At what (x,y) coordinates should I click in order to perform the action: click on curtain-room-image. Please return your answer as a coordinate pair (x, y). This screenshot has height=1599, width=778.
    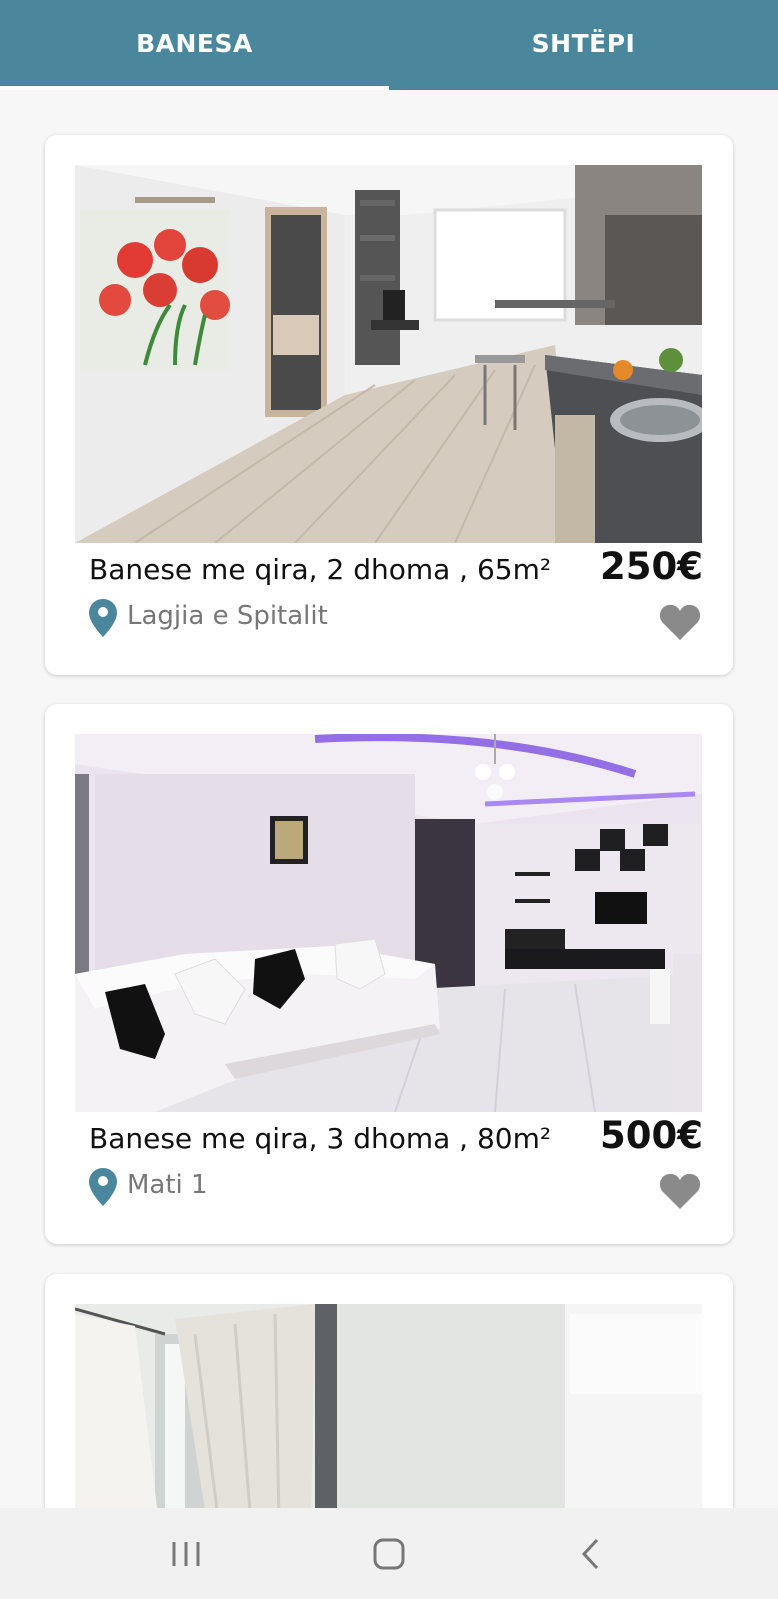
    Looking at the image, I should click on (388, 1406).